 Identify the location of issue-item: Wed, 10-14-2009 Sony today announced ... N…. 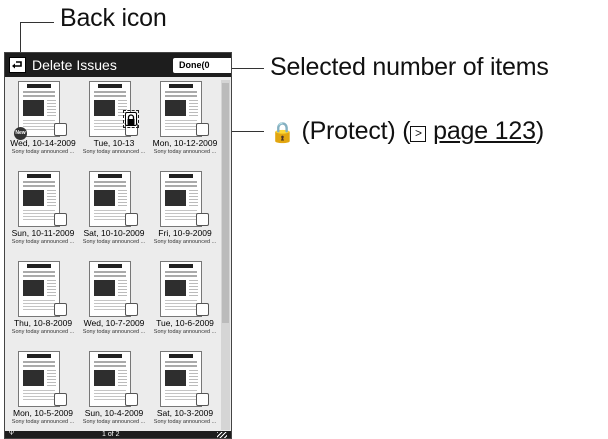
(42, 123).